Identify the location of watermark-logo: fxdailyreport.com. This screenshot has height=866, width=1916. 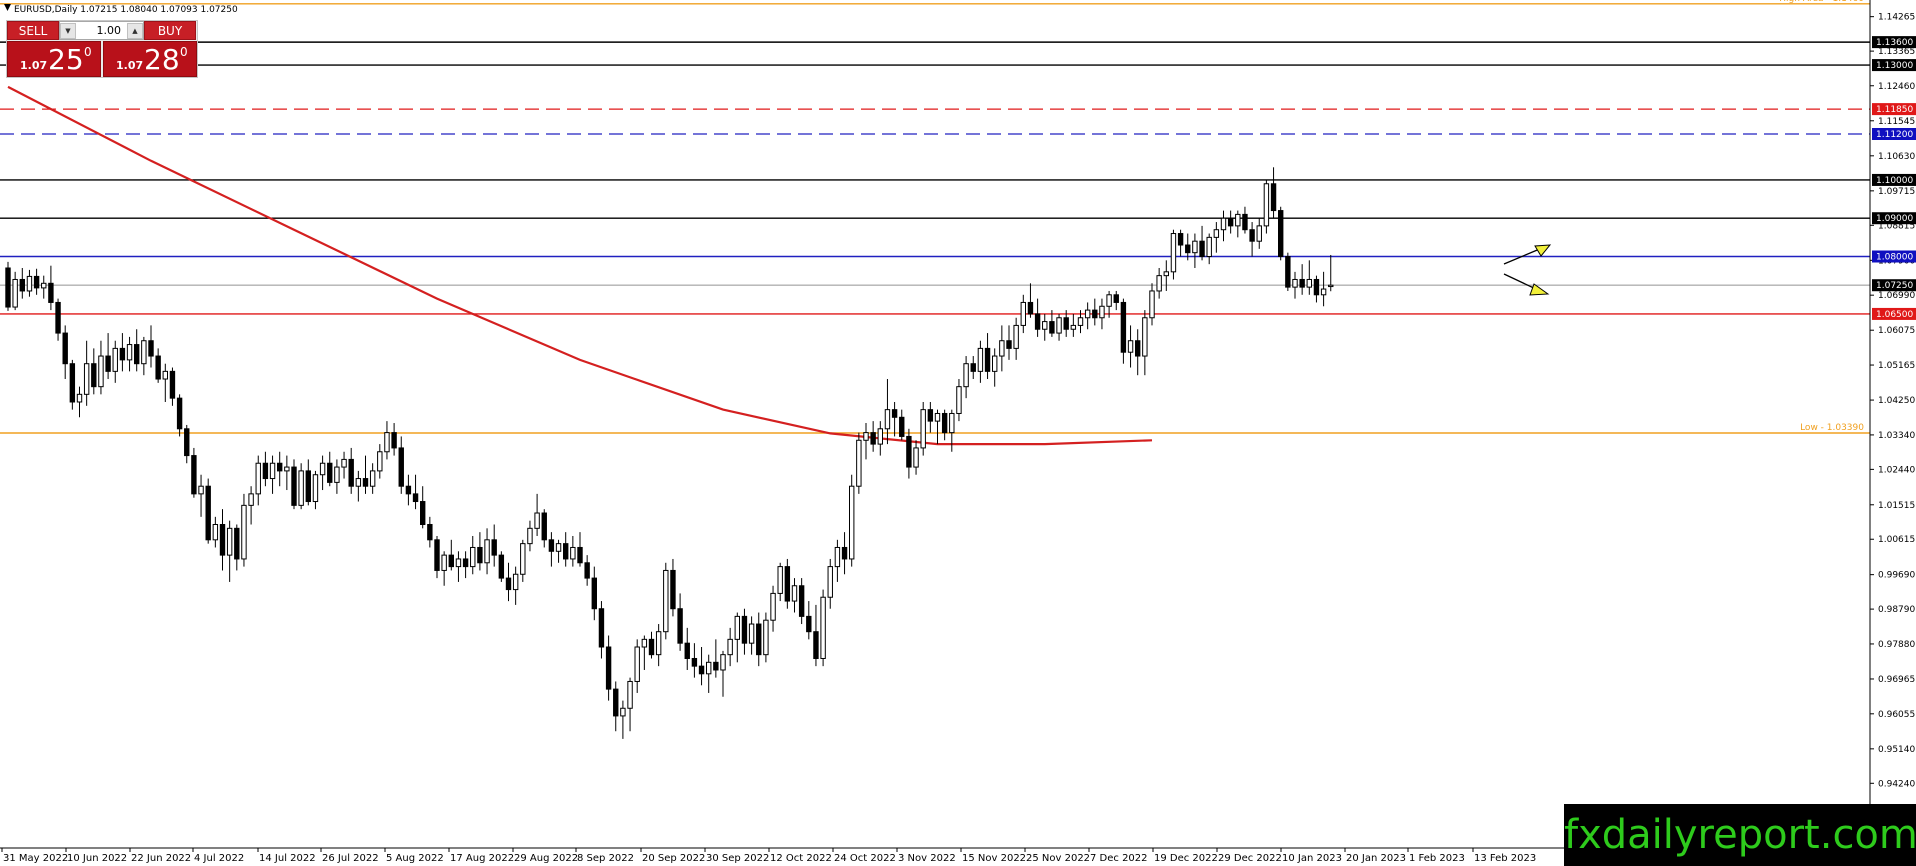
(1740, 835).